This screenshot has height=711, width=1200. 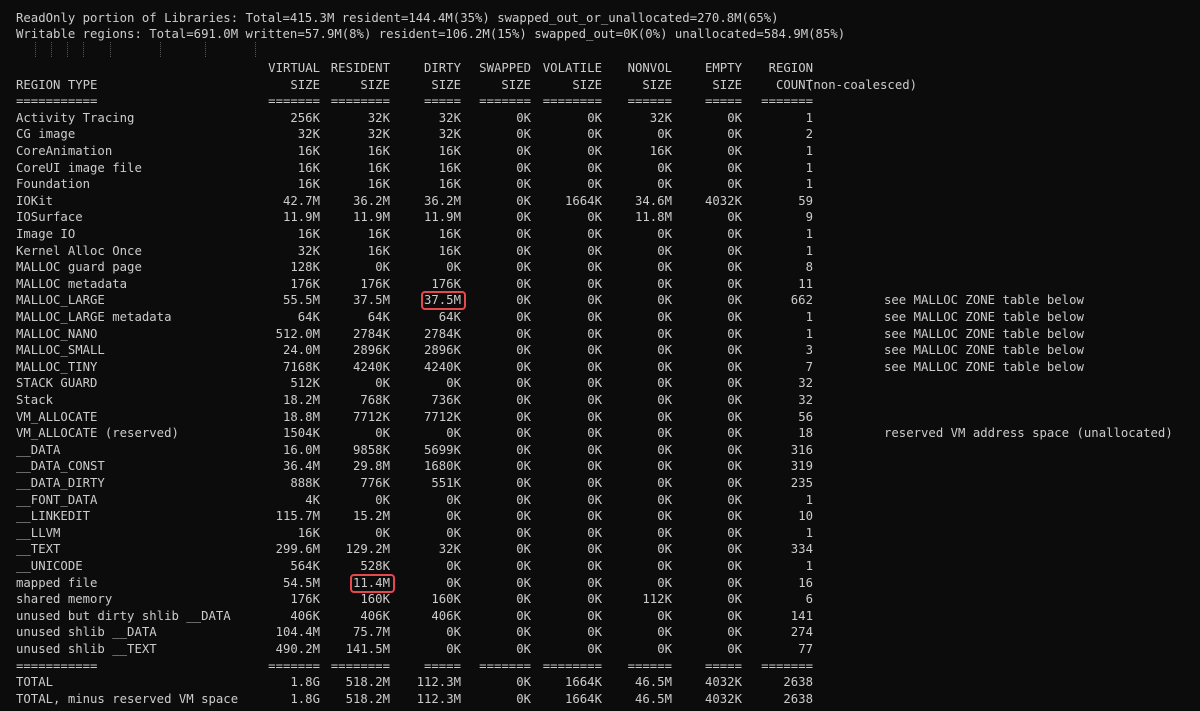 What do you see at coordinates (72, 283) in the screenshot?
I see `region-type-cell: MALLOC metadata` at bounding box center [72, 283].